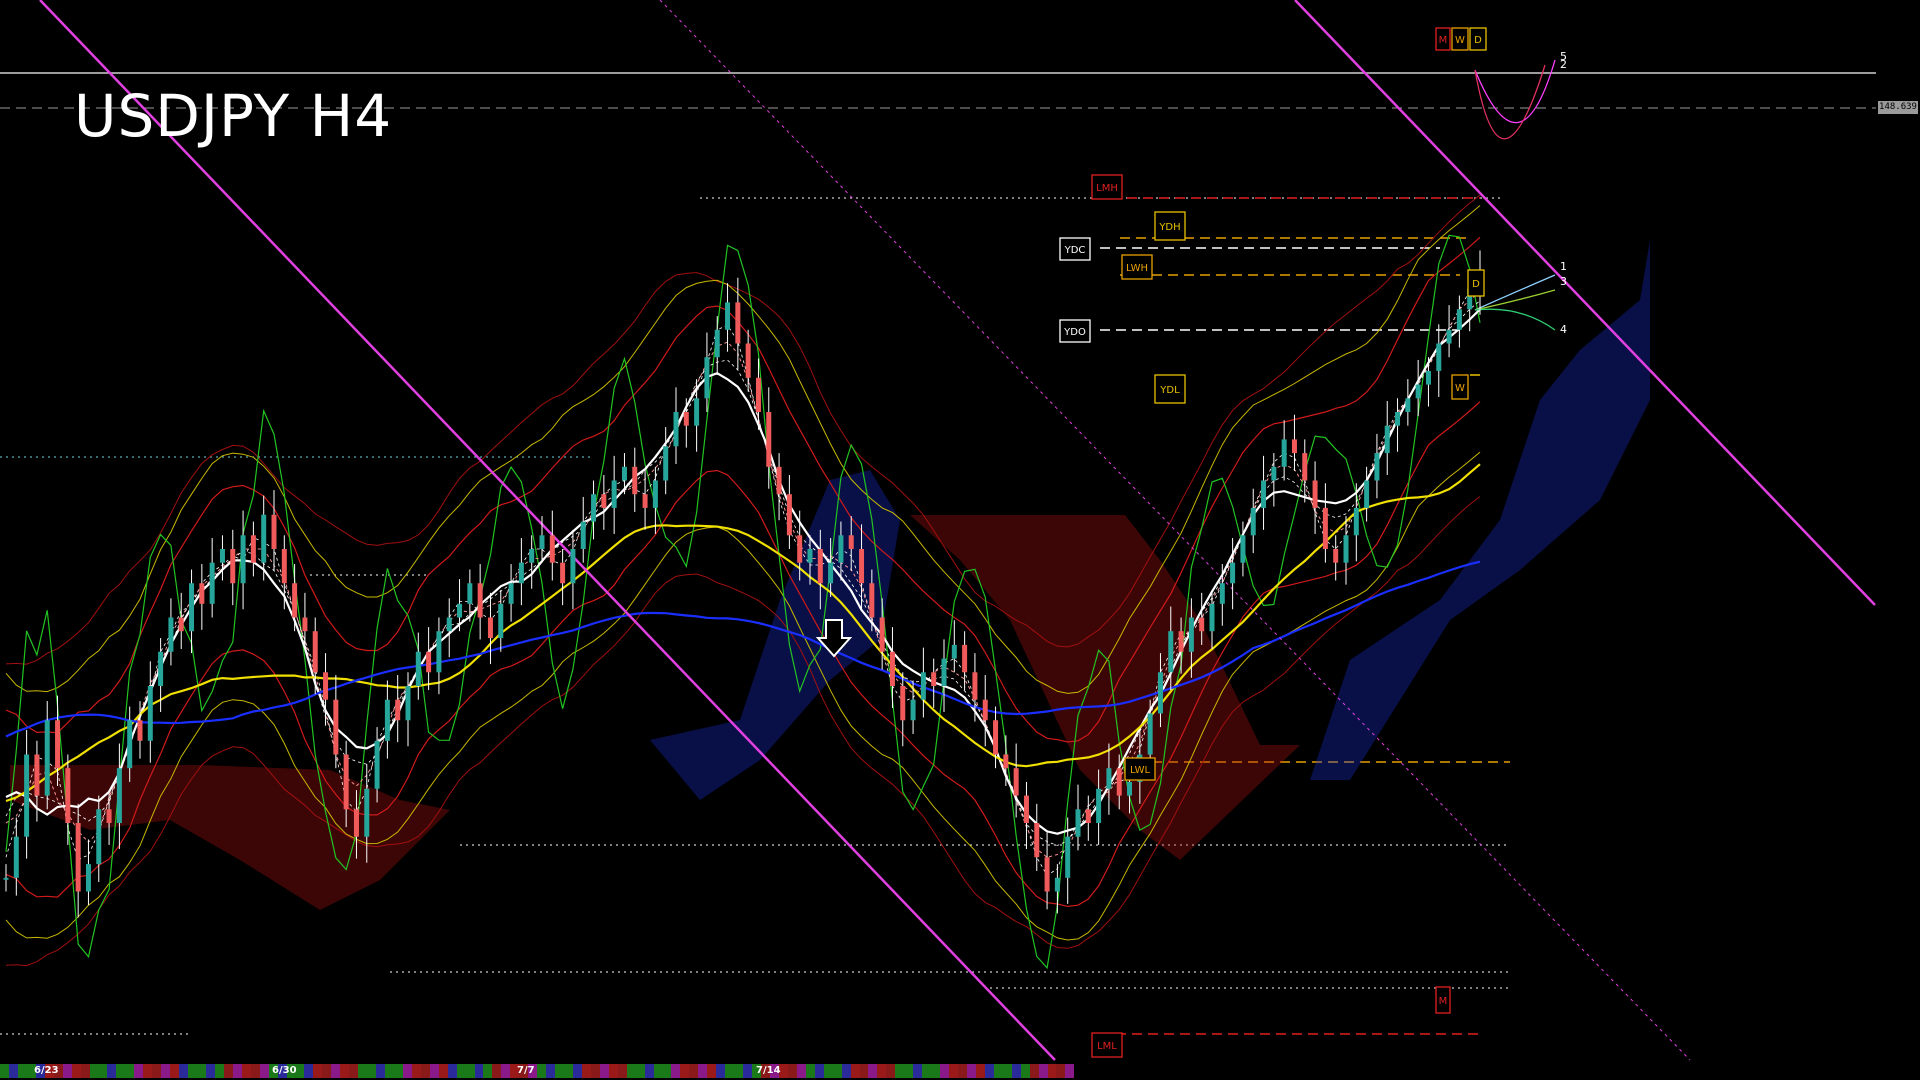  Describe the element at coordinates (1460, 387) in the screenshot. I see `level-box-w: W` at that location.